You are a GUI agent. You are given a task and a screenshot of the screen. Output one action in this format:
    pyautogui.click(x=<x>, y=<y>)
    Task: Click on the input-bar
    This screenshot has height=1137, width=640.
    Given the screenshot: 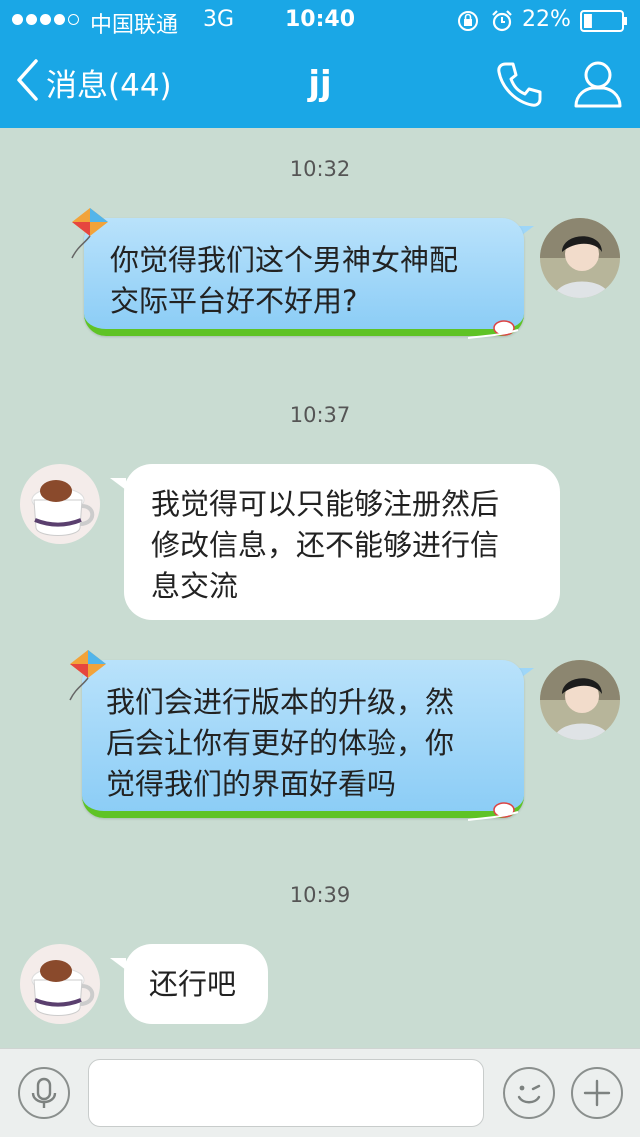 What is the action you would take?
    pyautogui.click(x=320, y=1092)
    